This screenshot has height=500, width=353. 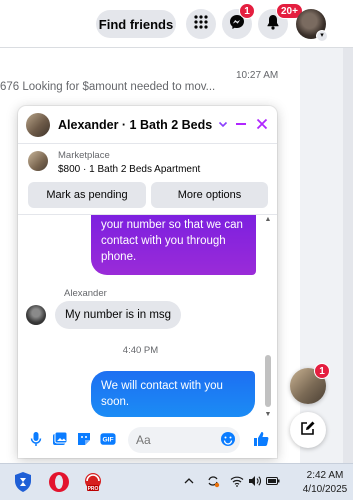 What do you see at coordinates (176, 481) in the screenshot?
I see `windows-taskbar: PRO 2:42 AM 4/10/2025` at bounding box center [176, 481].